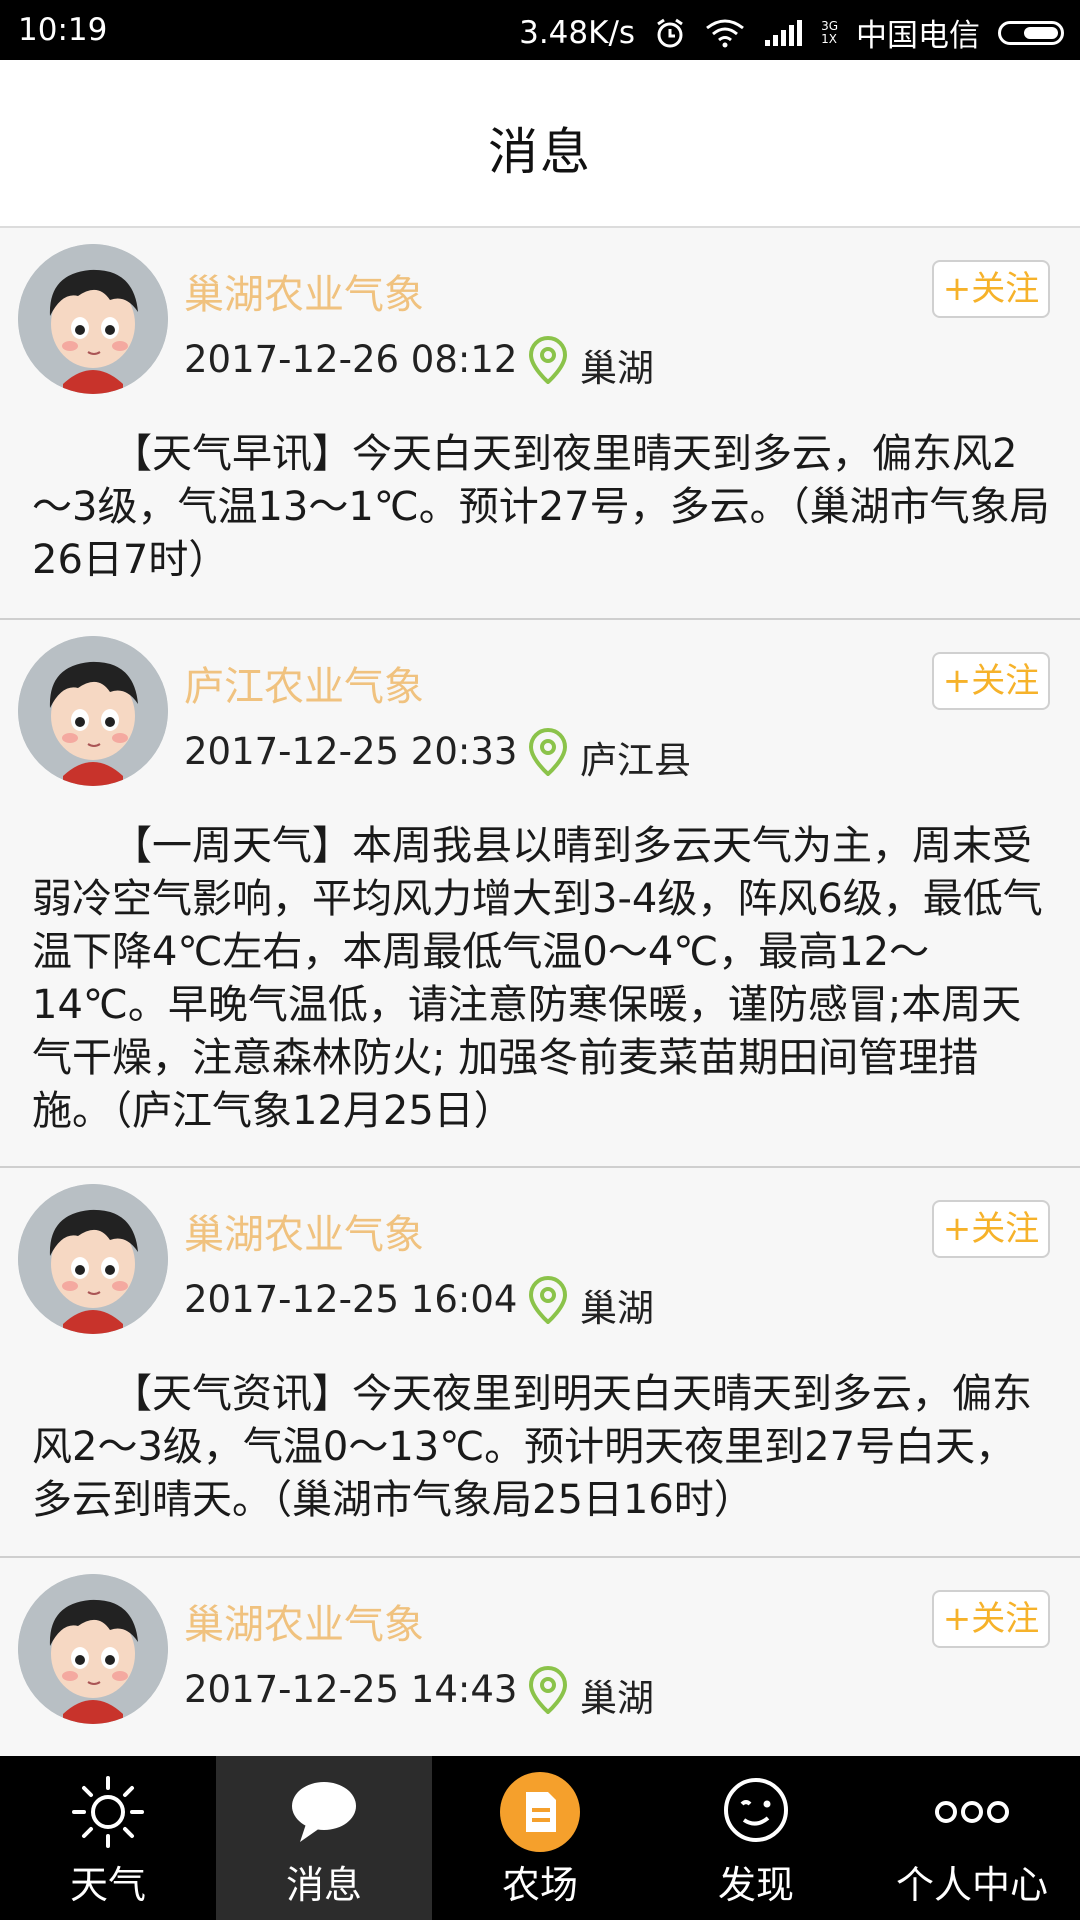 Image resolution: width=1080 pixels, height=1920 pixels. What do you see at coordinates (539, 1885) in the screenshot?
I see `nav-label: 农场` at bounding box center [539, 1885].